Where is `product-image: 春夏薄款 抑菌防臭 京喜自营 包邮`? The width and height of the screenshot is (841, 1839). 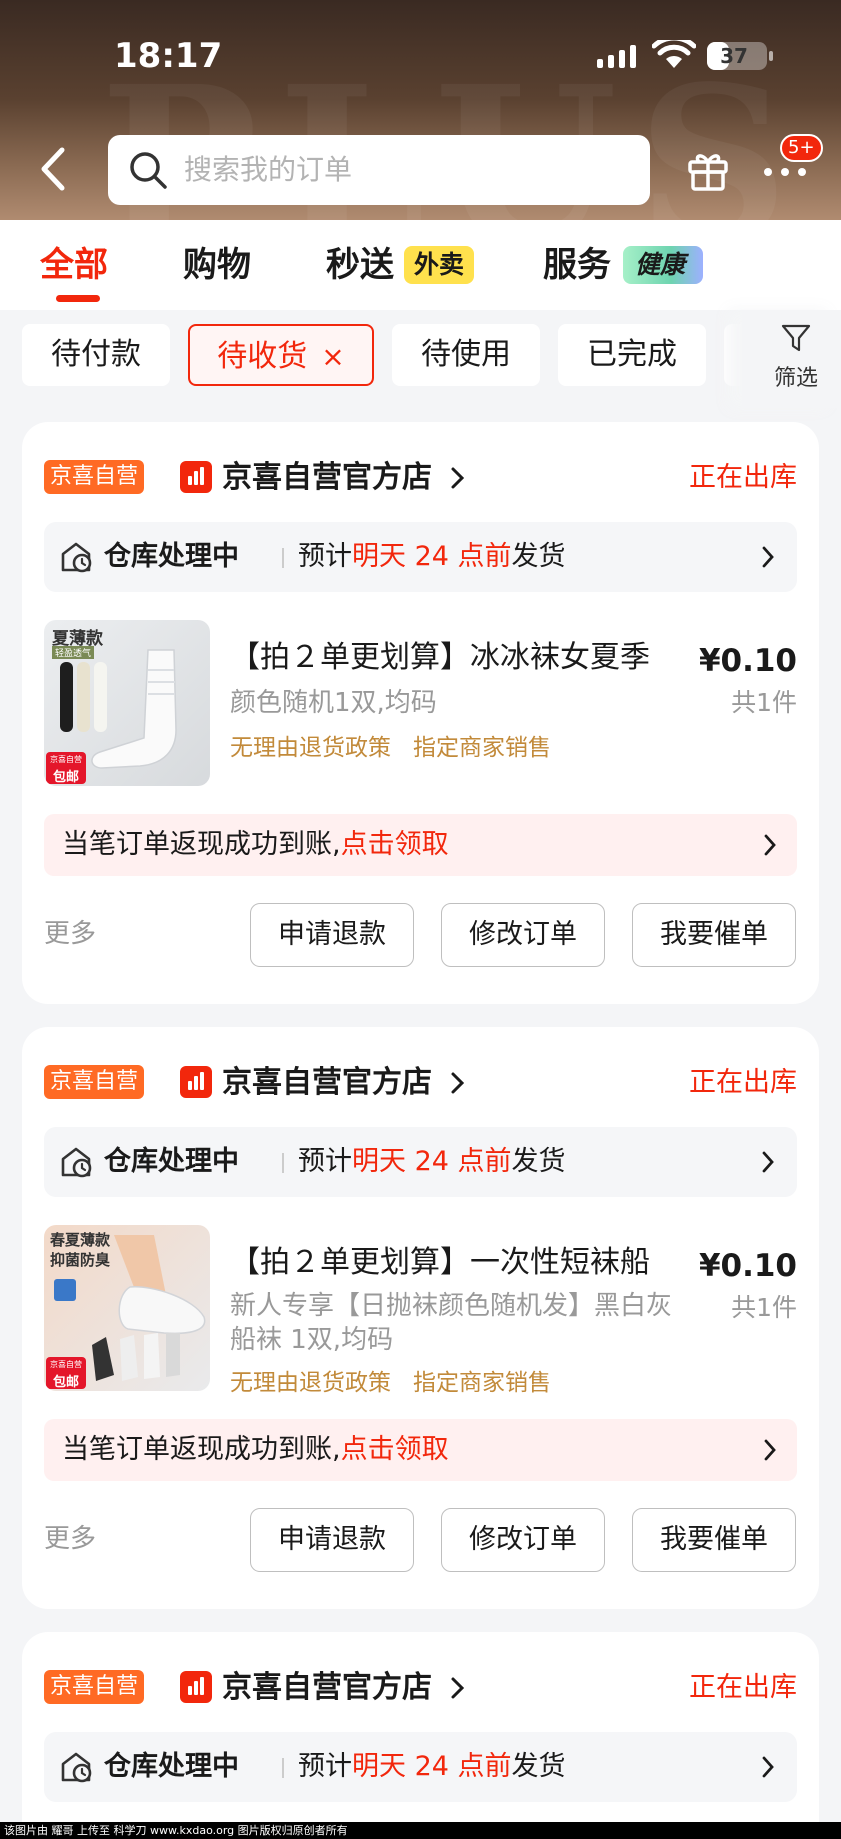
product-image: 春夏薄款 抑菌防臭 京喜自营 包邮 is located at coordinates (127, 1308).